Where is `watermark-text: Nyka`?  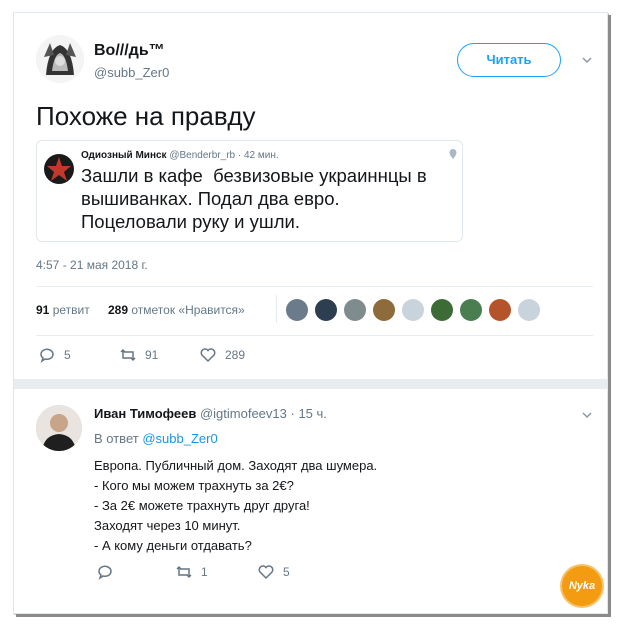
watermark-text: Nyka is located at coordinates (582, 586).